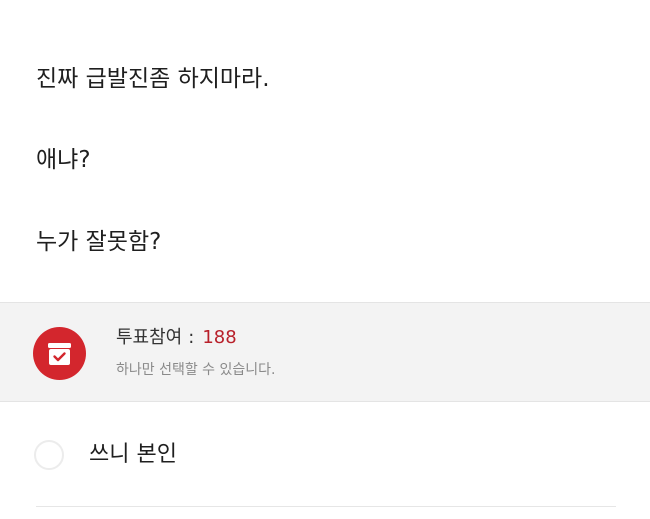  I want to click on option-label: 쓰니 본인, so click(133, 455).